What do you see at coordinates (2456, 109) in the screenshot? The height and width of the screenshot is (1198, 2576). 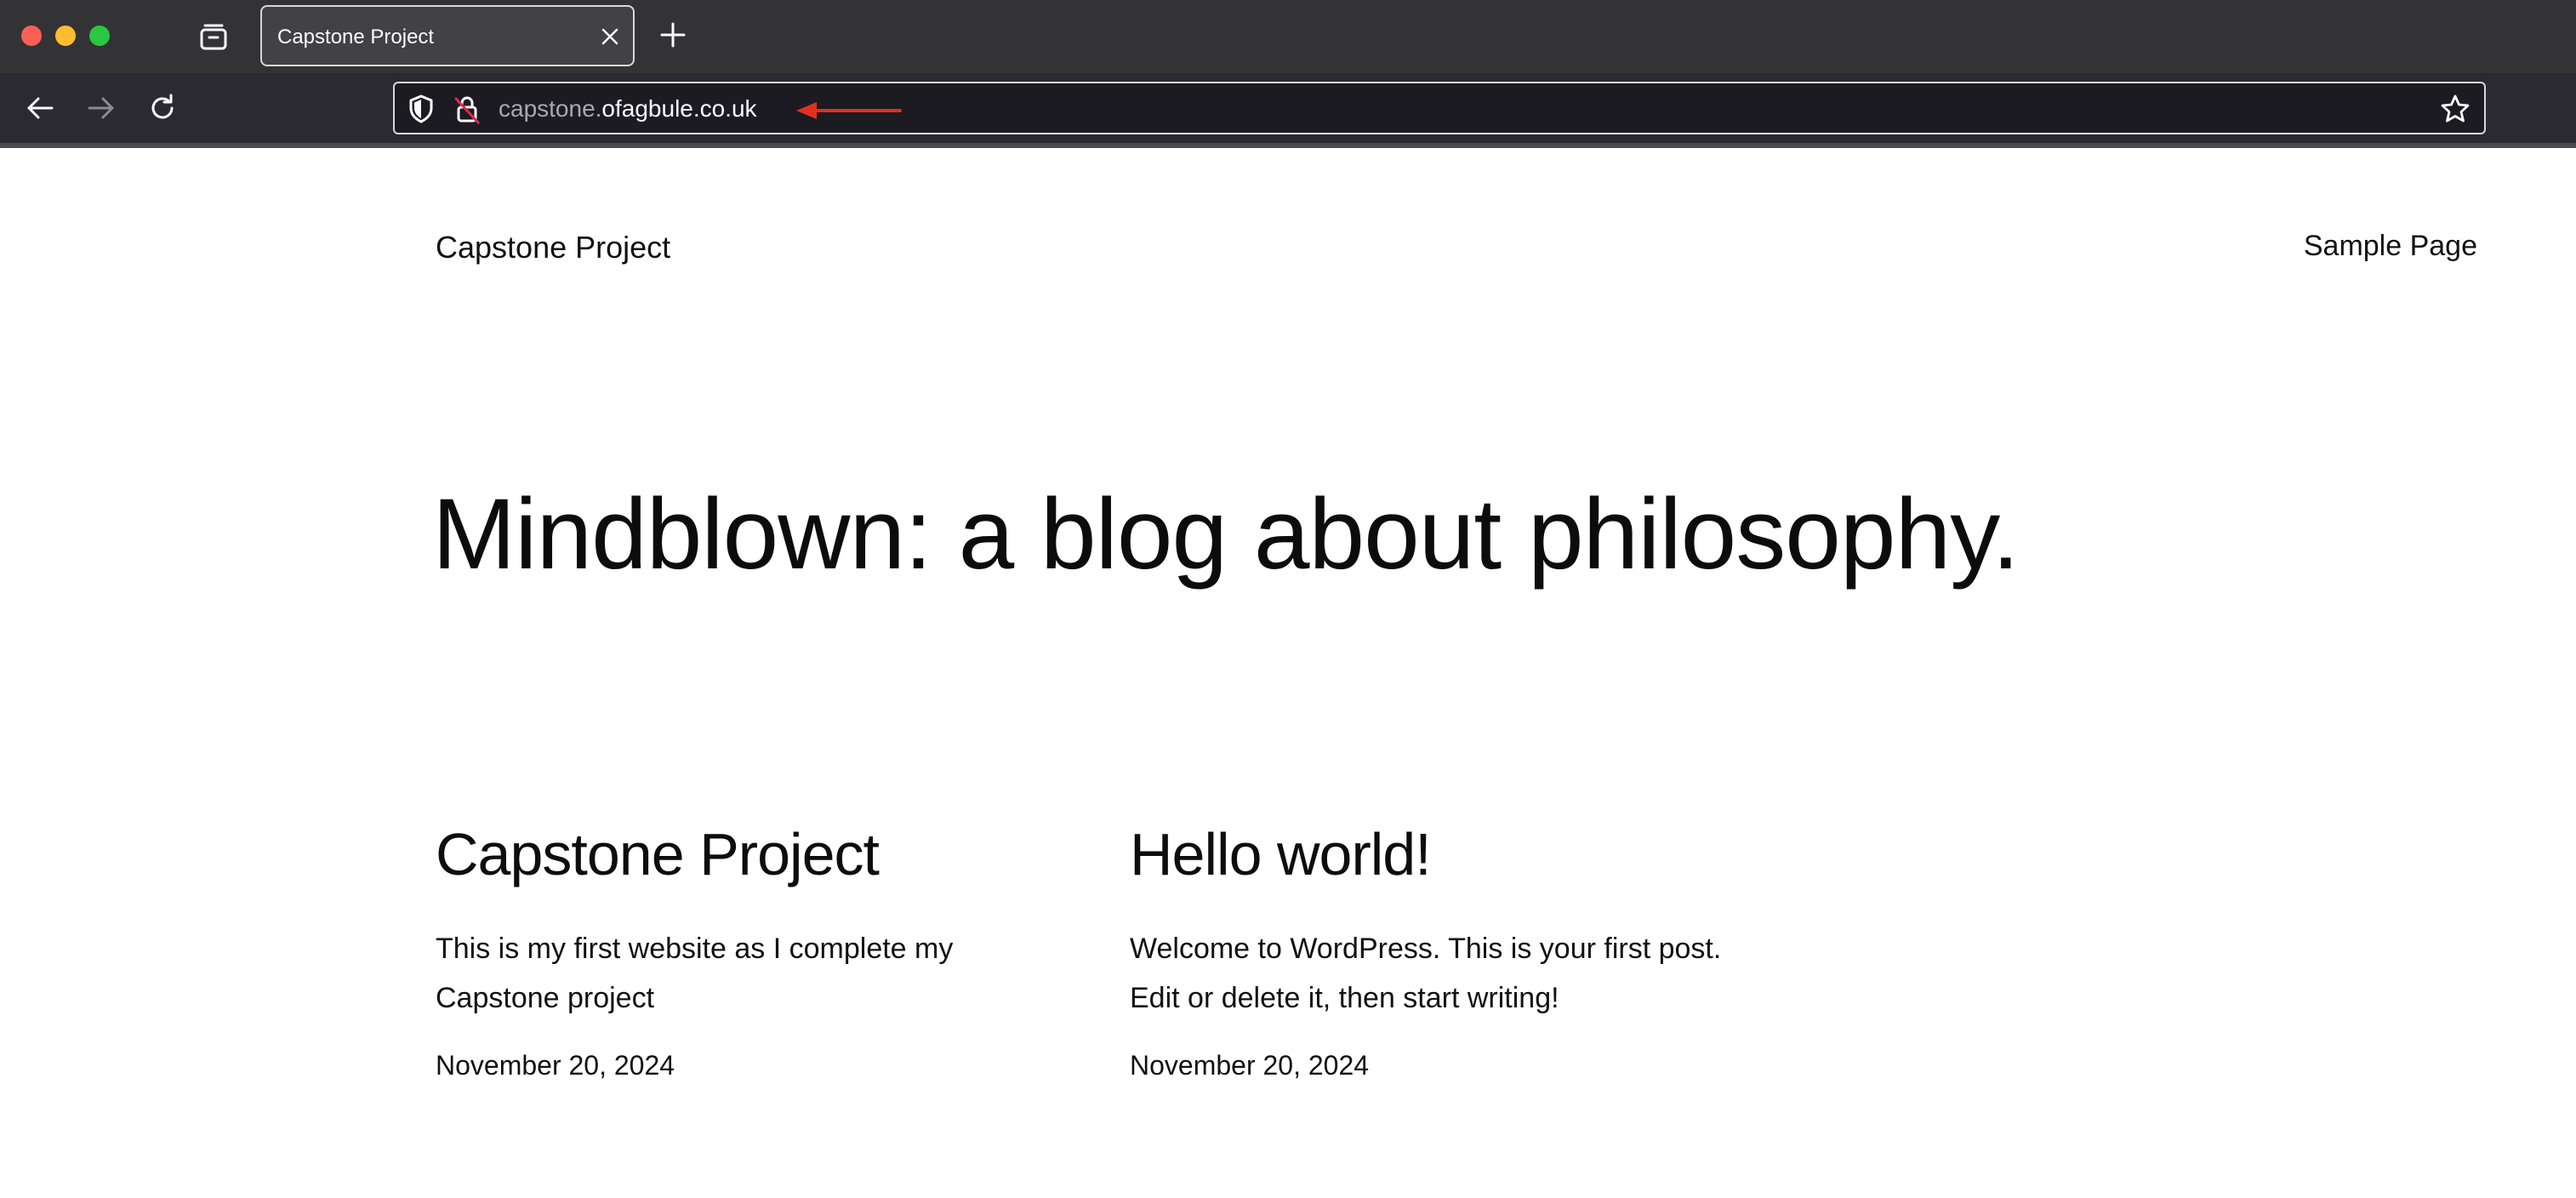 I see `bookmark-star-icon` at bounding box center [2456, 109].